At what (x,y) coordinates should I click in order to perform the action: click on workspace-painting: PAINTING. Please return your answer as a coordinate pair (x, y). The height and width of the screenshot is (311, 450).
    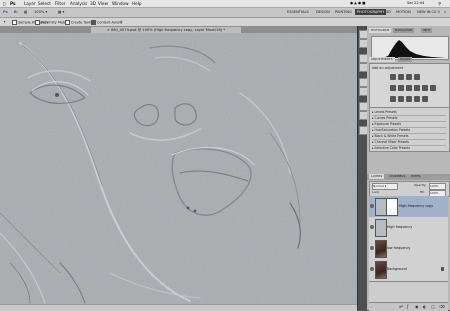
    Looking at the image, I should click on (343, 12).